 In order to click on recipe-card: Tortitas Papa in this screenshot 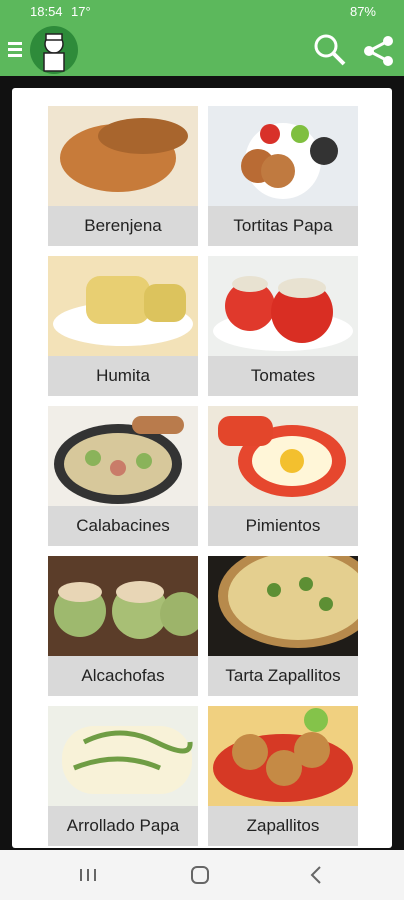, I will do `click(283, 176)`.